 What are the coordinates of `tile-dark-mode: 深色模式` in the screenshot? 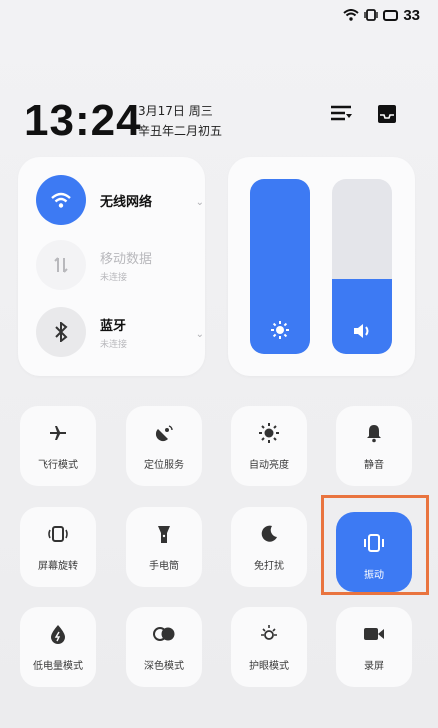 It's located at (164, 647).